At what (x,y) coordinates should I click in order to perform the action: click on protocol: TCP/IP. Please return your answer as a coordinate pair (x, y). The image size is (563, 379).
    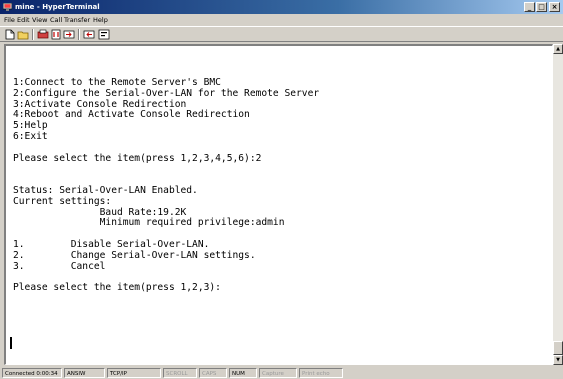
    Looking at the image, I should click on (134, 373).